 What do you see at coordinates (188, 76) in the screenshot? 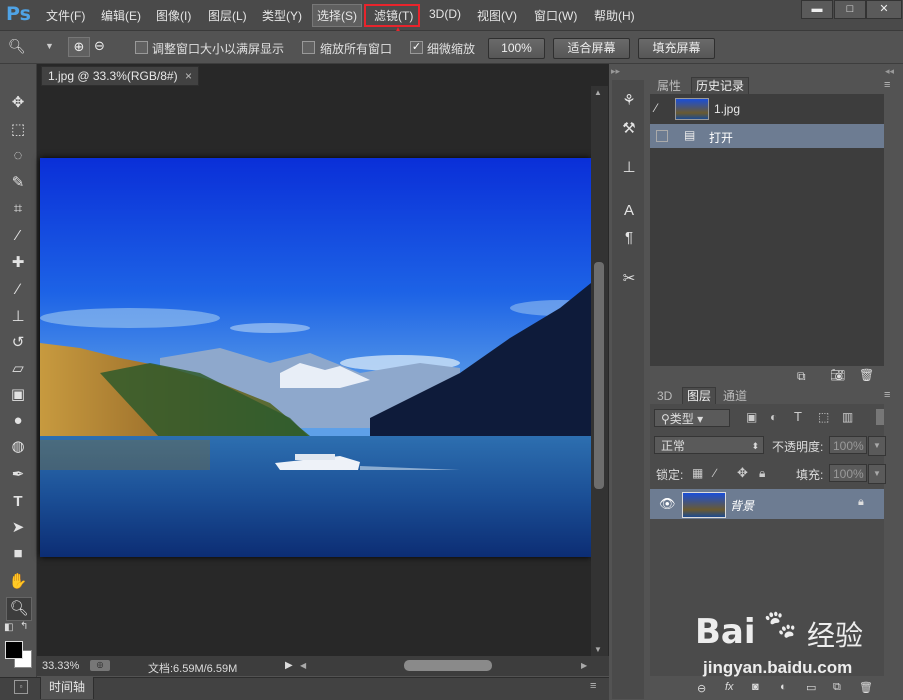
I see `close-tab-icon: ×` at bounding box center [188, 76].